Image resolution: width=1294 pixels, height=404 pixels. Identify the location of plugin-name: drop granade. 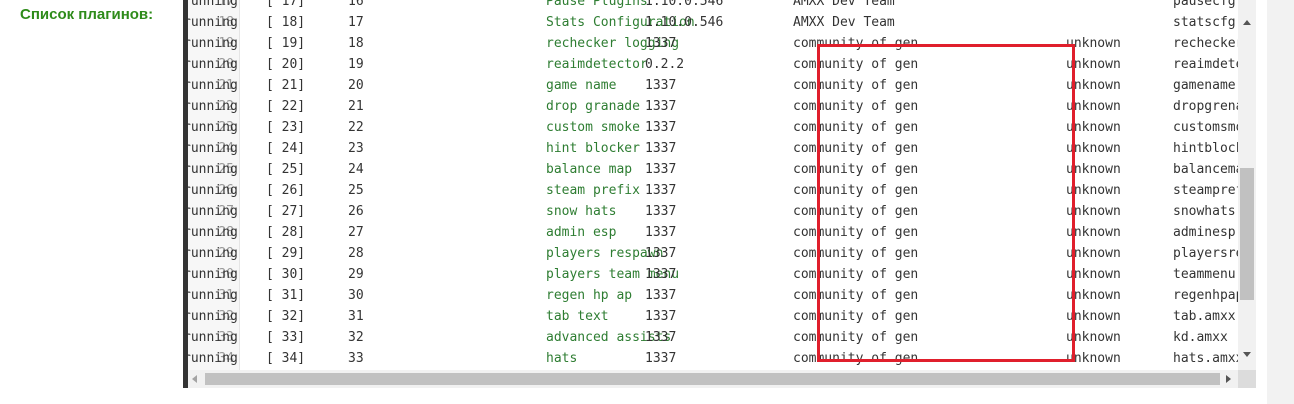
(593, 106).